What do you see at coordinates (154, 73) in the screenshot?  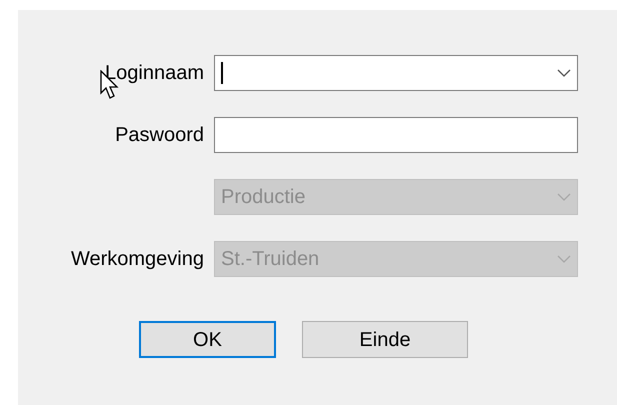 I see `field-label: Loginnaam` at bounding box center [154, 73].